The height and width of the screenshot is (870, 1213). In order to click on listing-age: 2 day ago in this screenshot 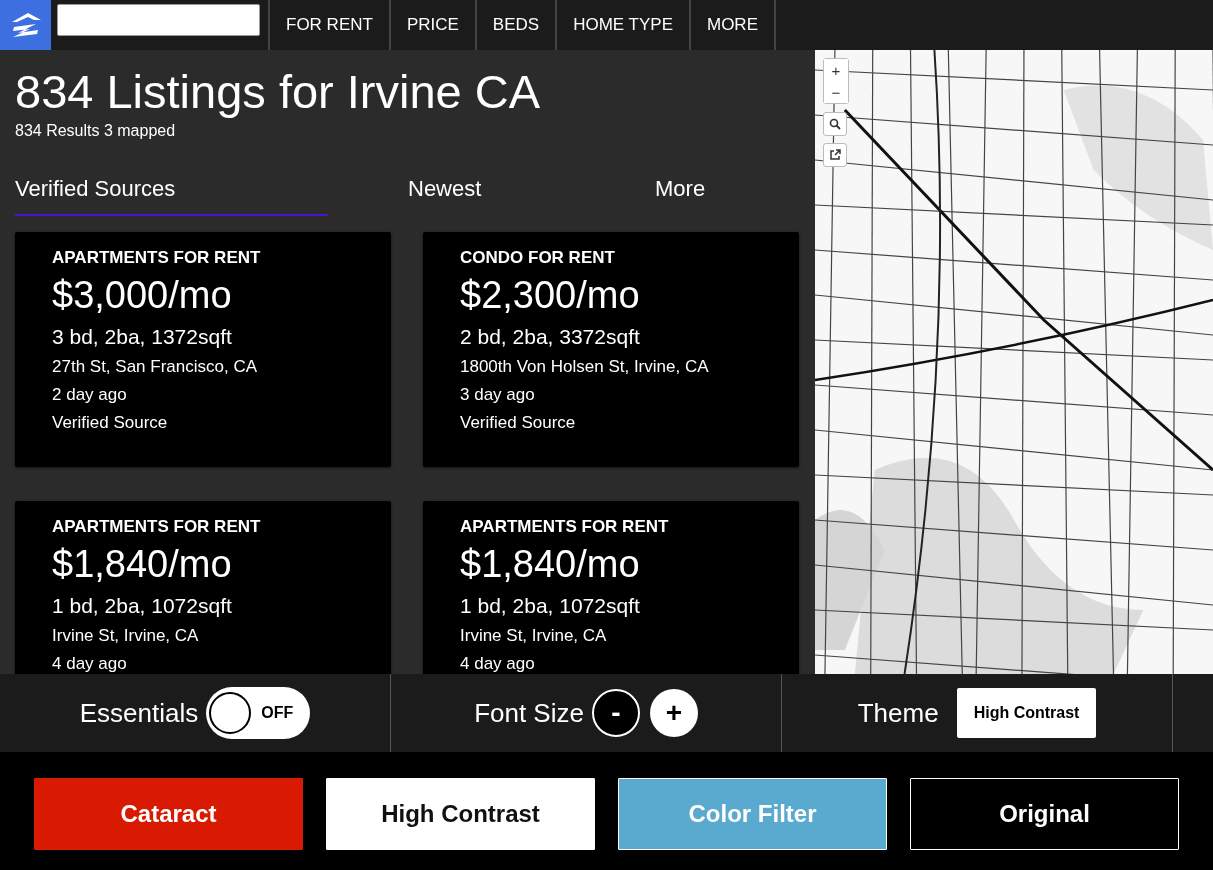, I will do `click(90, 395)`.